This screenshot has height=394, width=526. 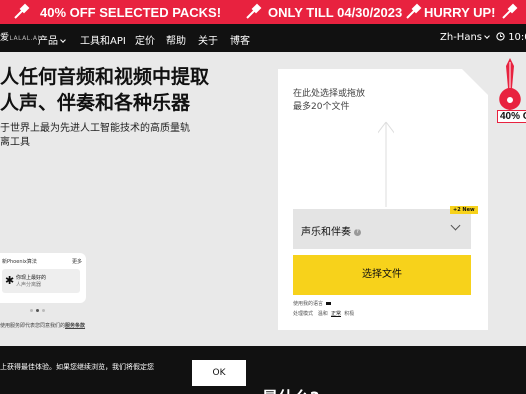 I want to click on nav-item-tools-api: 工具和API, so click(x=103, y=39).